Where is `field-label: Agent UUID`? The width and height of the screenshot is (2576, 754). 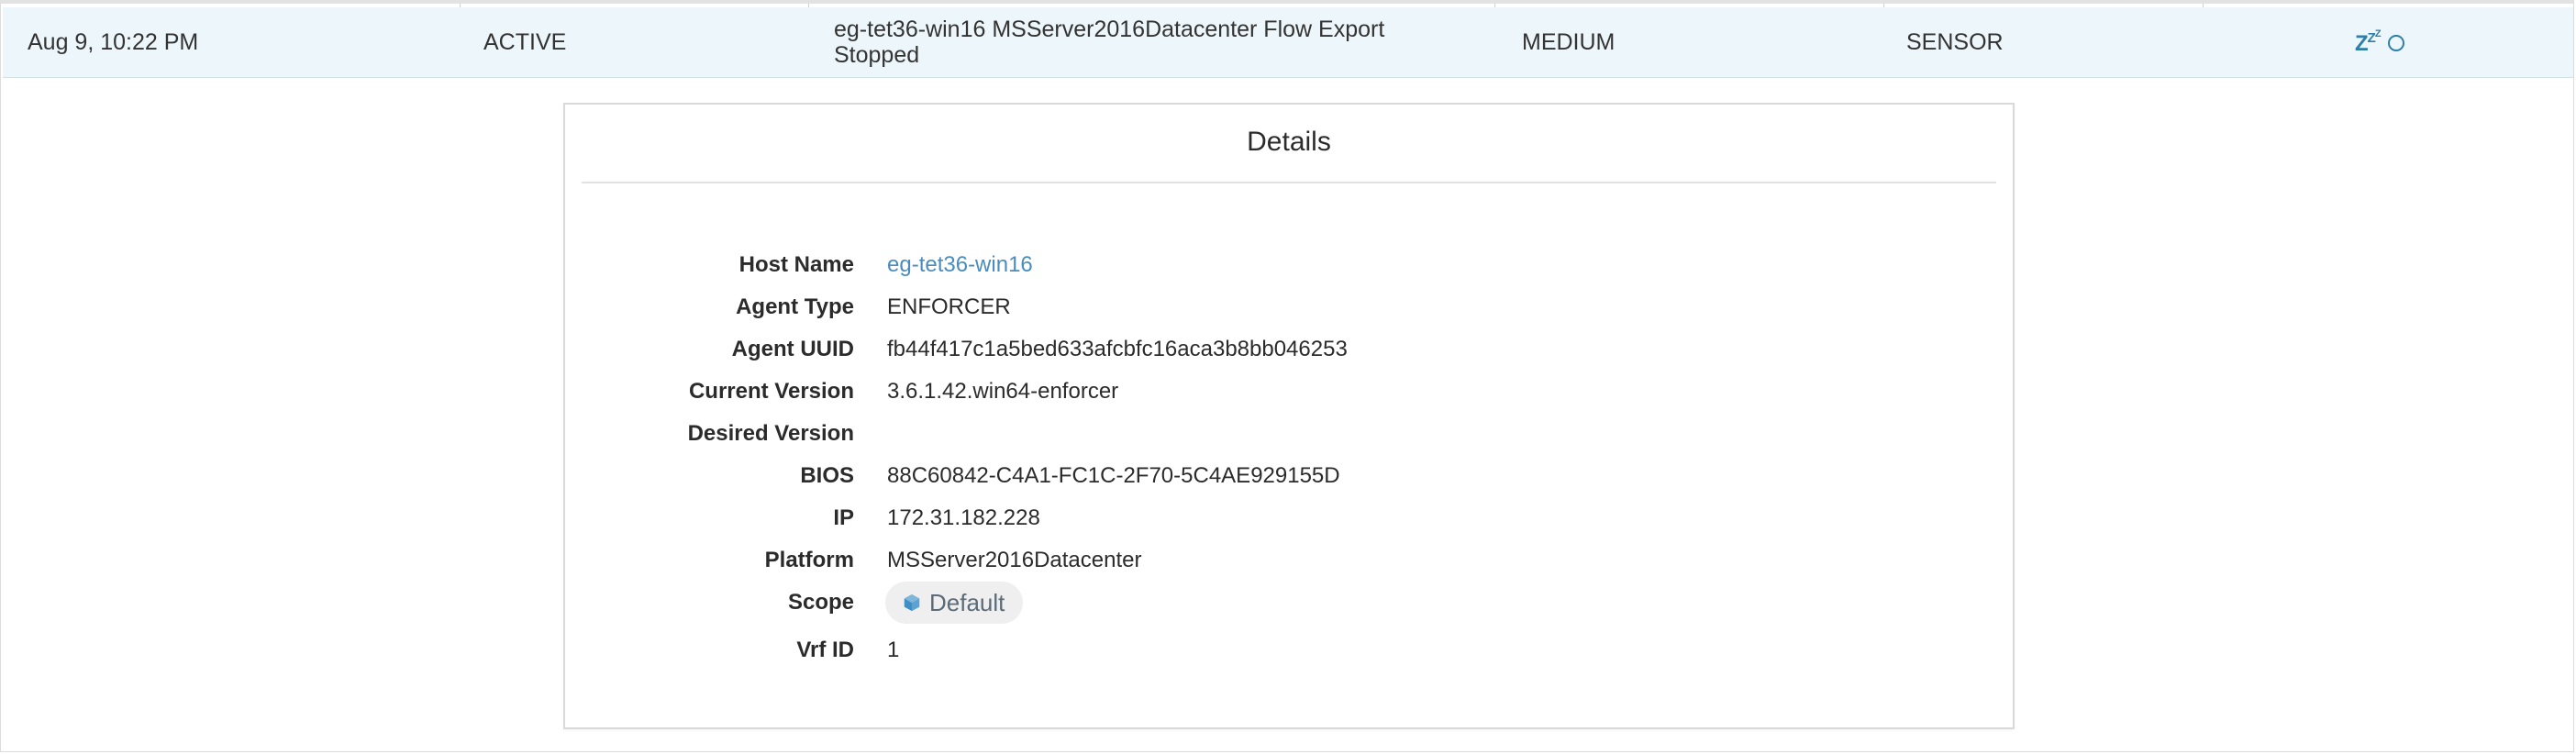 field-label: Agent UUID is located at coordinates (792, 349).